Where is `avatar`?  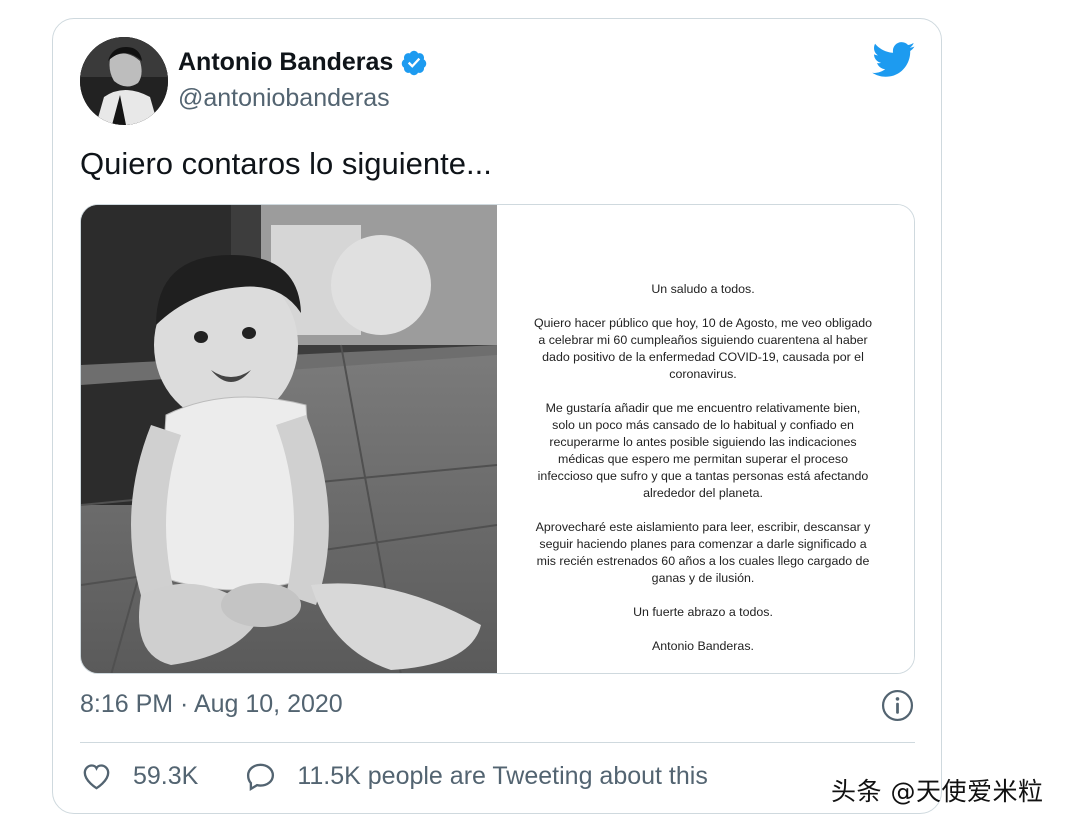
avatar is located at coordinates (124, 81).